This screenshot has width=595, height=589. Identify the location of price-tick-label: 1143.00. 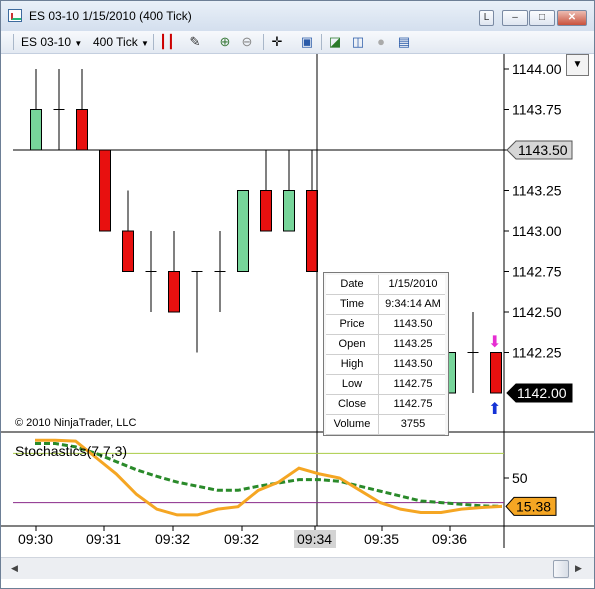
(537, 231).